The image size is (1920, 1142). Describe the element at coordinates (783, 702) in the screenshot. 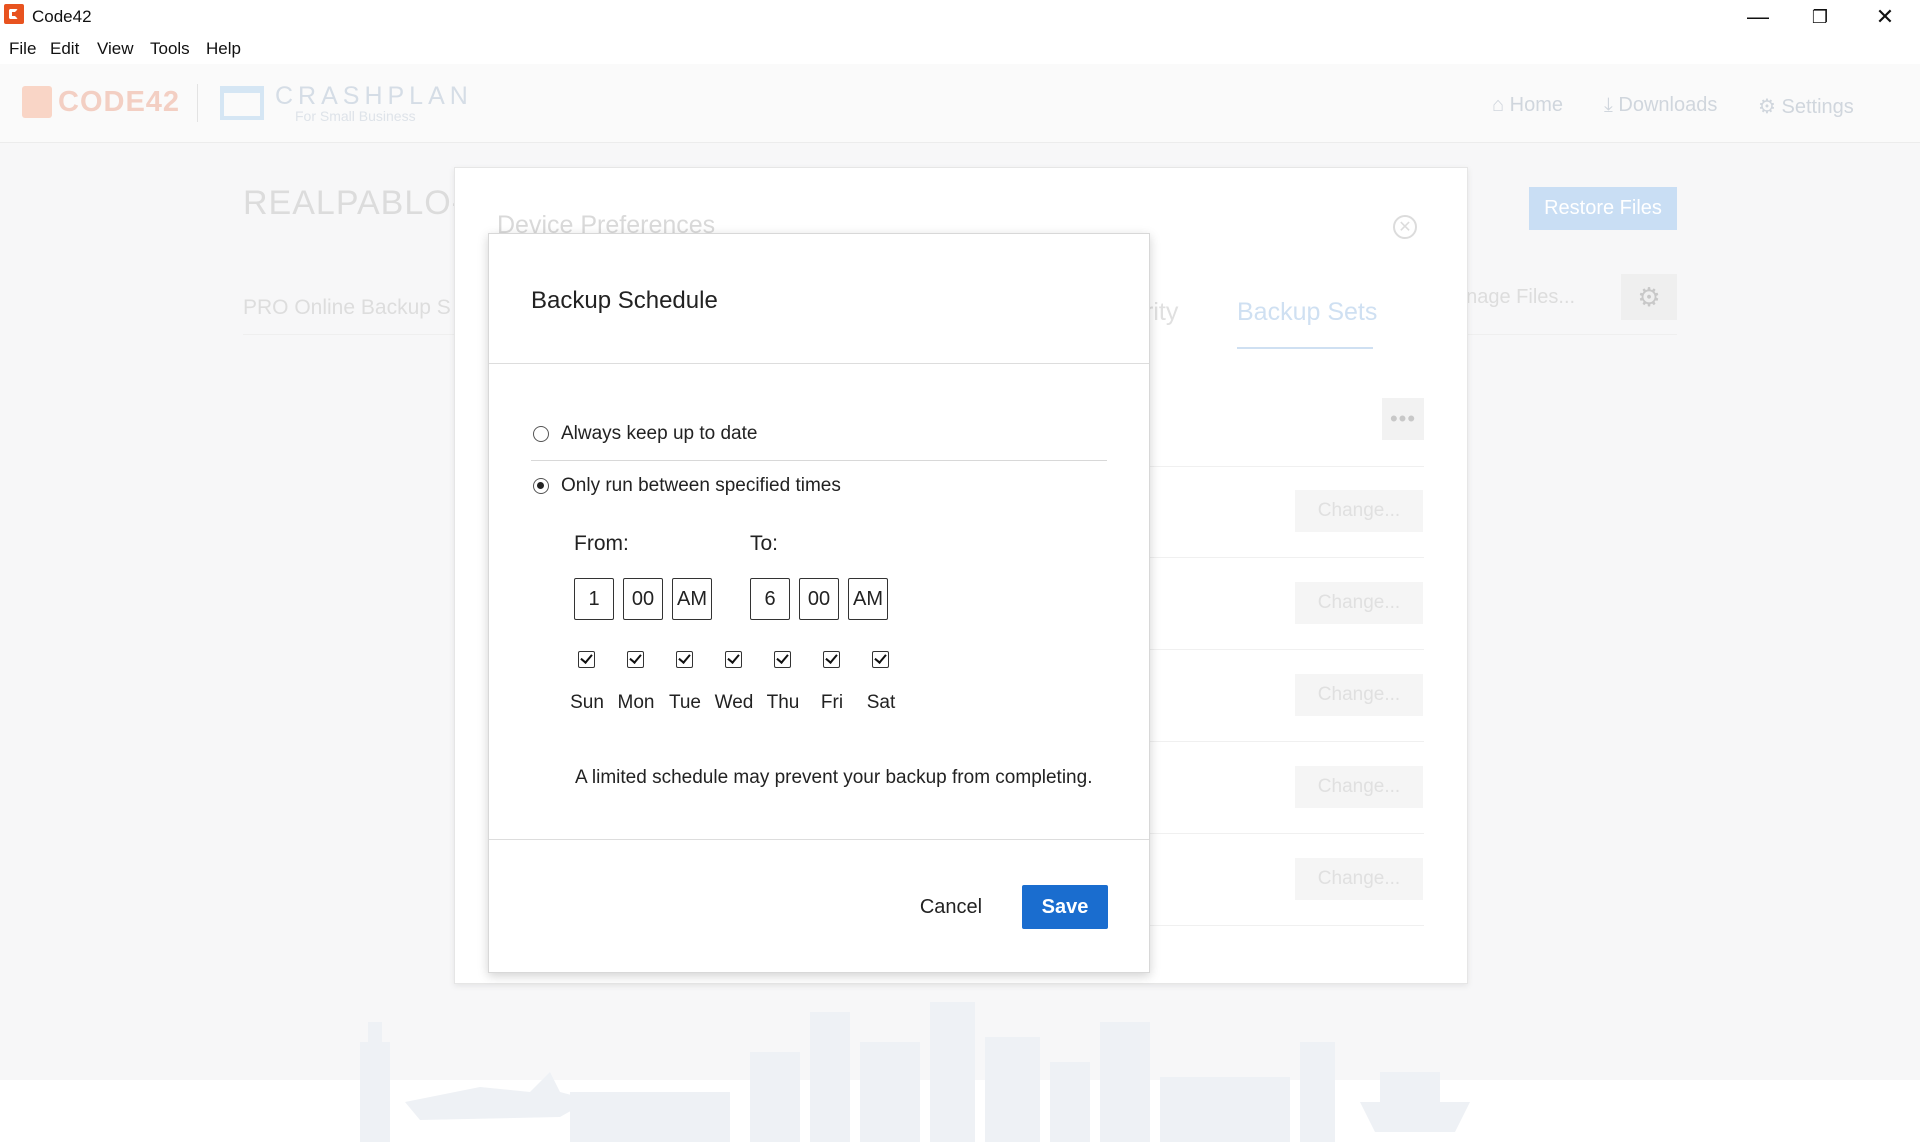

I see `day-label-thu: Thu` at that location.